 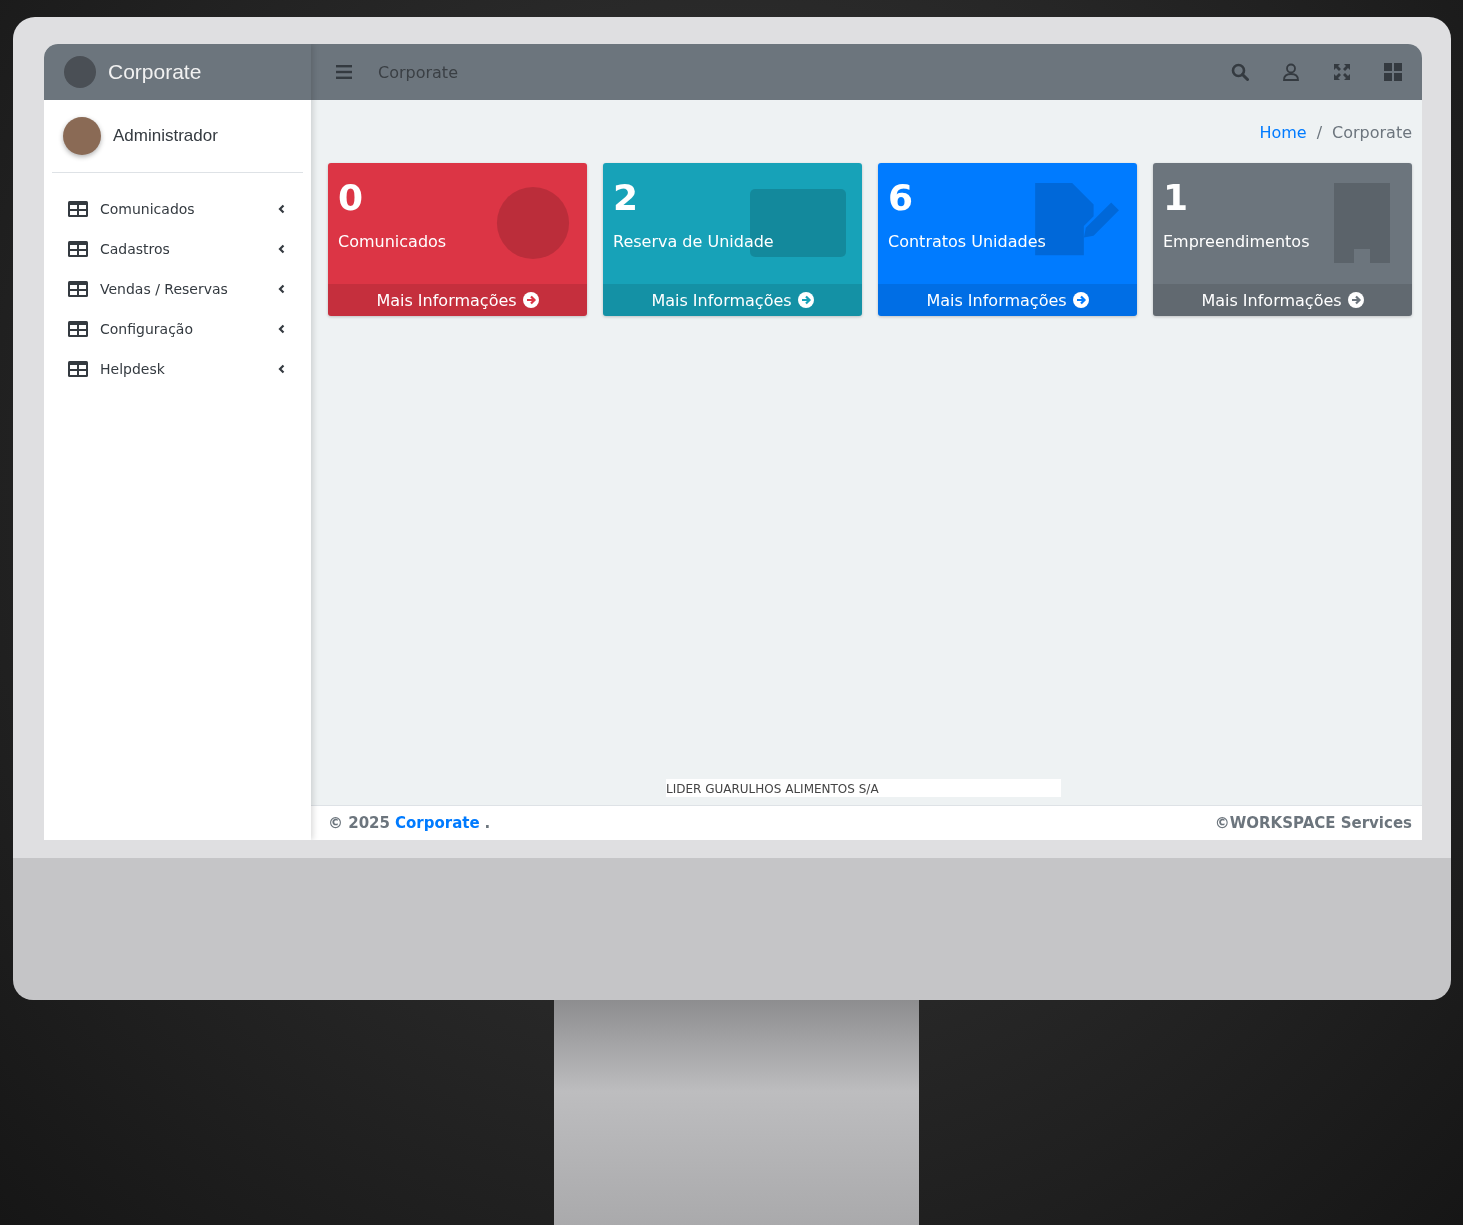 What do you see at coordinates (359, 823) in the screenshot?
I see `copyright-text: © 2025` at bounding box center [359, 823].